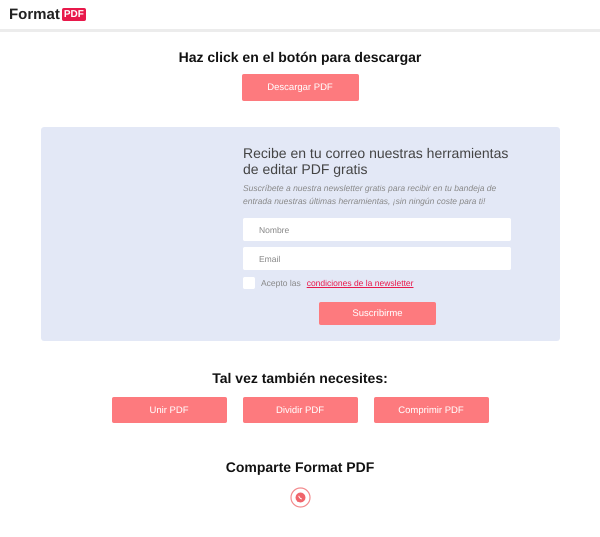 This screenshot has width=600, height=537. What do you see at coordinates (376, 161) in the screenshot?
I see `newsletter-title: Recibe en tu correo nuestras herramientas de editar PDF gratis` at bounding box center [376, 161].